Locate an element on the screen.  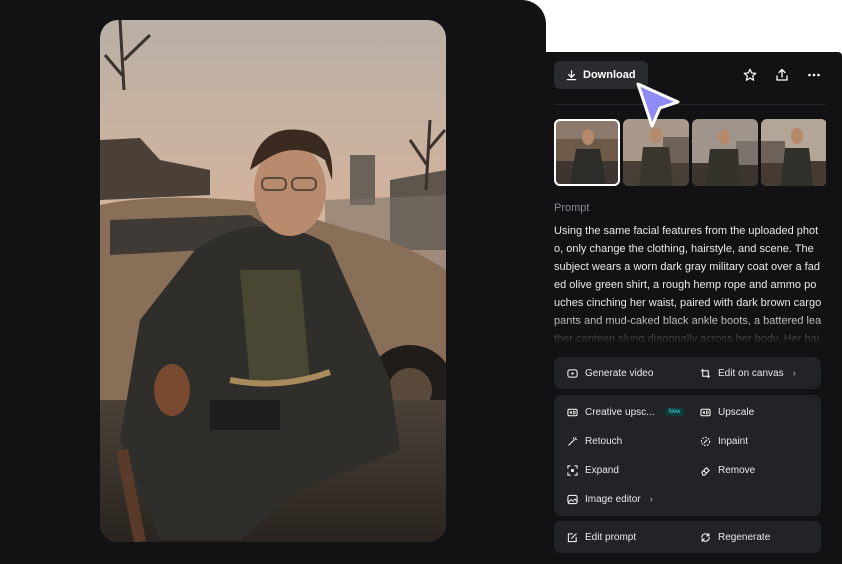
inpaint-button: Inpaint is located at coordinates (724, 441).